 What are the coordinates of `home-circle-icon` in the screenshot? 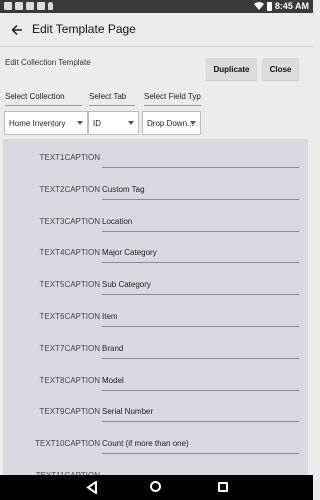 It's located at (155, 486).